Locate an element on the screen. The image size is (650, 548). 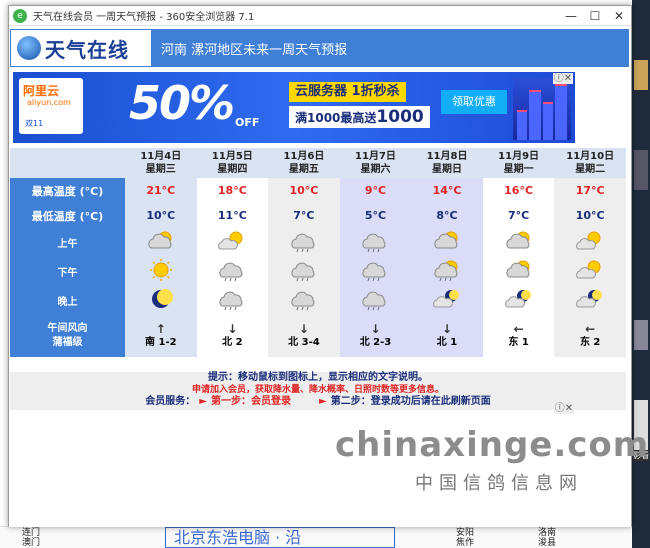
partly-cloudy-rain-icon is located at coordinates (447, 270).